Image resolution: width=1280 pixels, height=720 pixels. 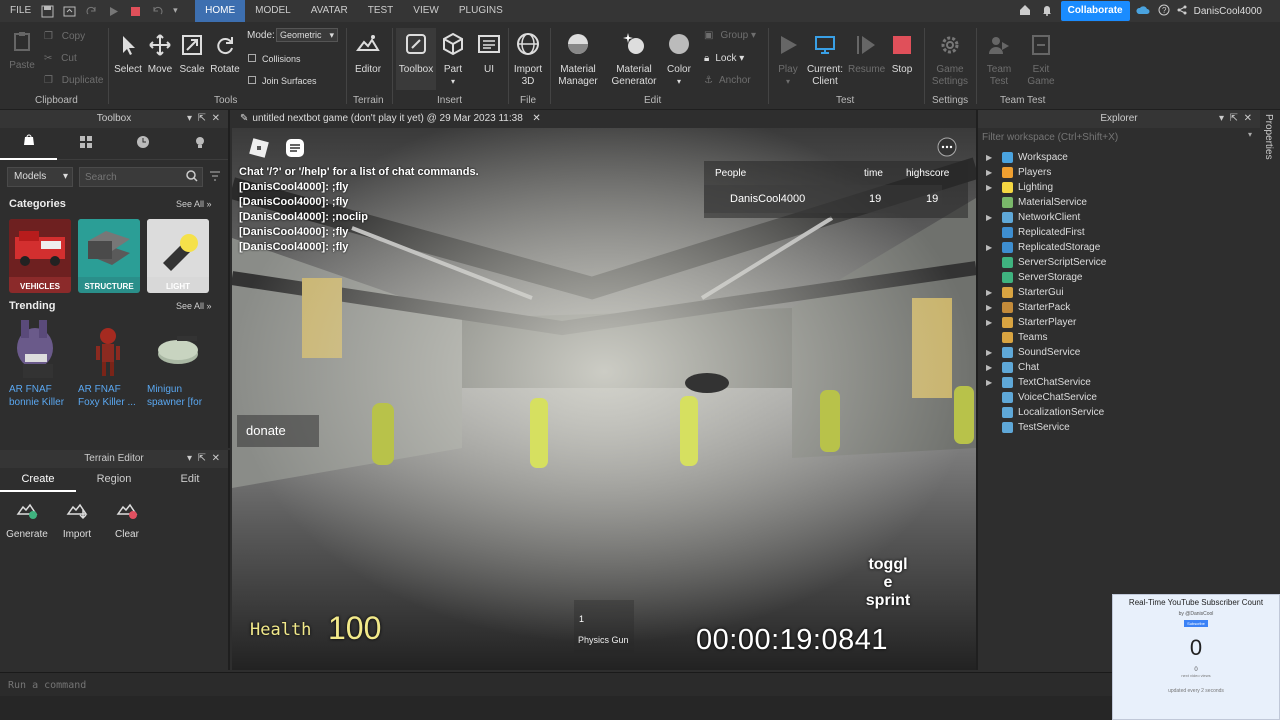 What do you see at coordinates (278, 431) in the screenshot?
I see `donate-button: donate` at bounding box center [278, 431].